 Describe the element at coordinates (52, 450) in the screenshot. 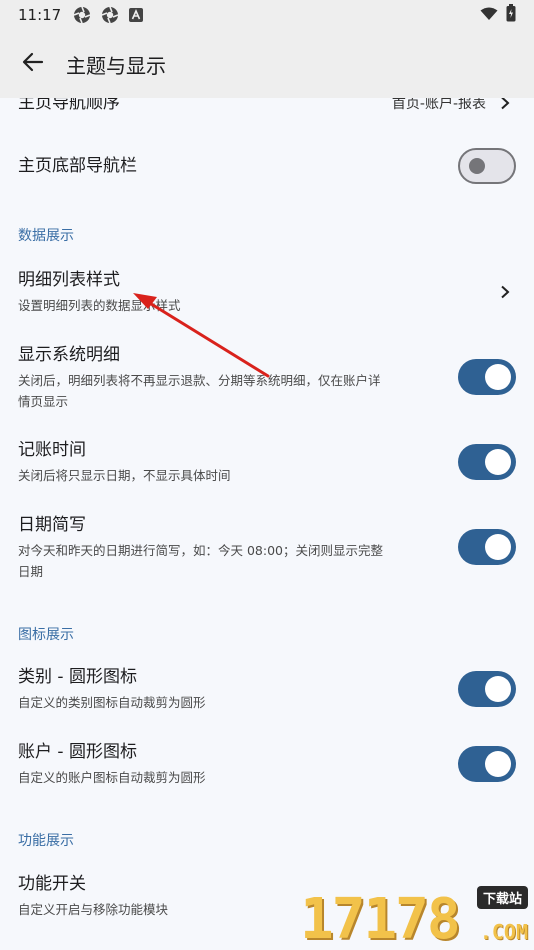

I see `setting-title: 记账时间` at that location.